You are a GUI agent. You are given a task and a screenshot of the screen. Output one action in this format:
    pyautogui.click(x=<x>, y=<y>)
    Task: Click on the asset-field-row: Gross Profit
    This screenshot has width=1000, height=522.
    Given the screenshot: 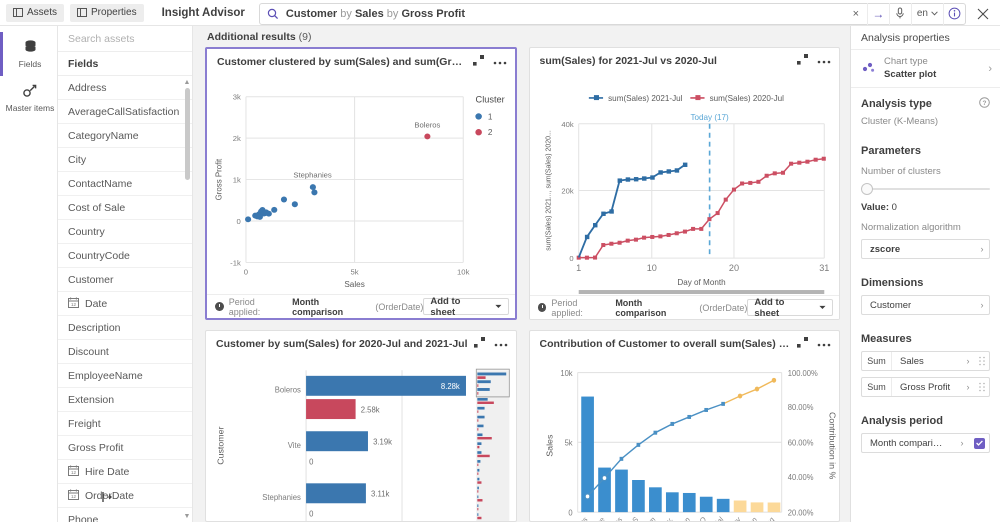 What is the action you would take?
    pyautogui.click(x=125, y=448)
    